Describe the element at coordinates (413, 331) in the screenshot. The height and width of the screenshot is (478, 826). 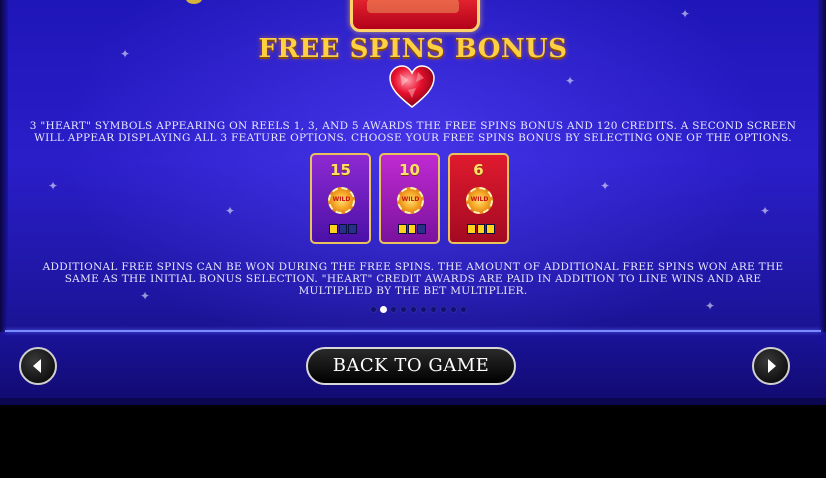
I see `divider` at that location.